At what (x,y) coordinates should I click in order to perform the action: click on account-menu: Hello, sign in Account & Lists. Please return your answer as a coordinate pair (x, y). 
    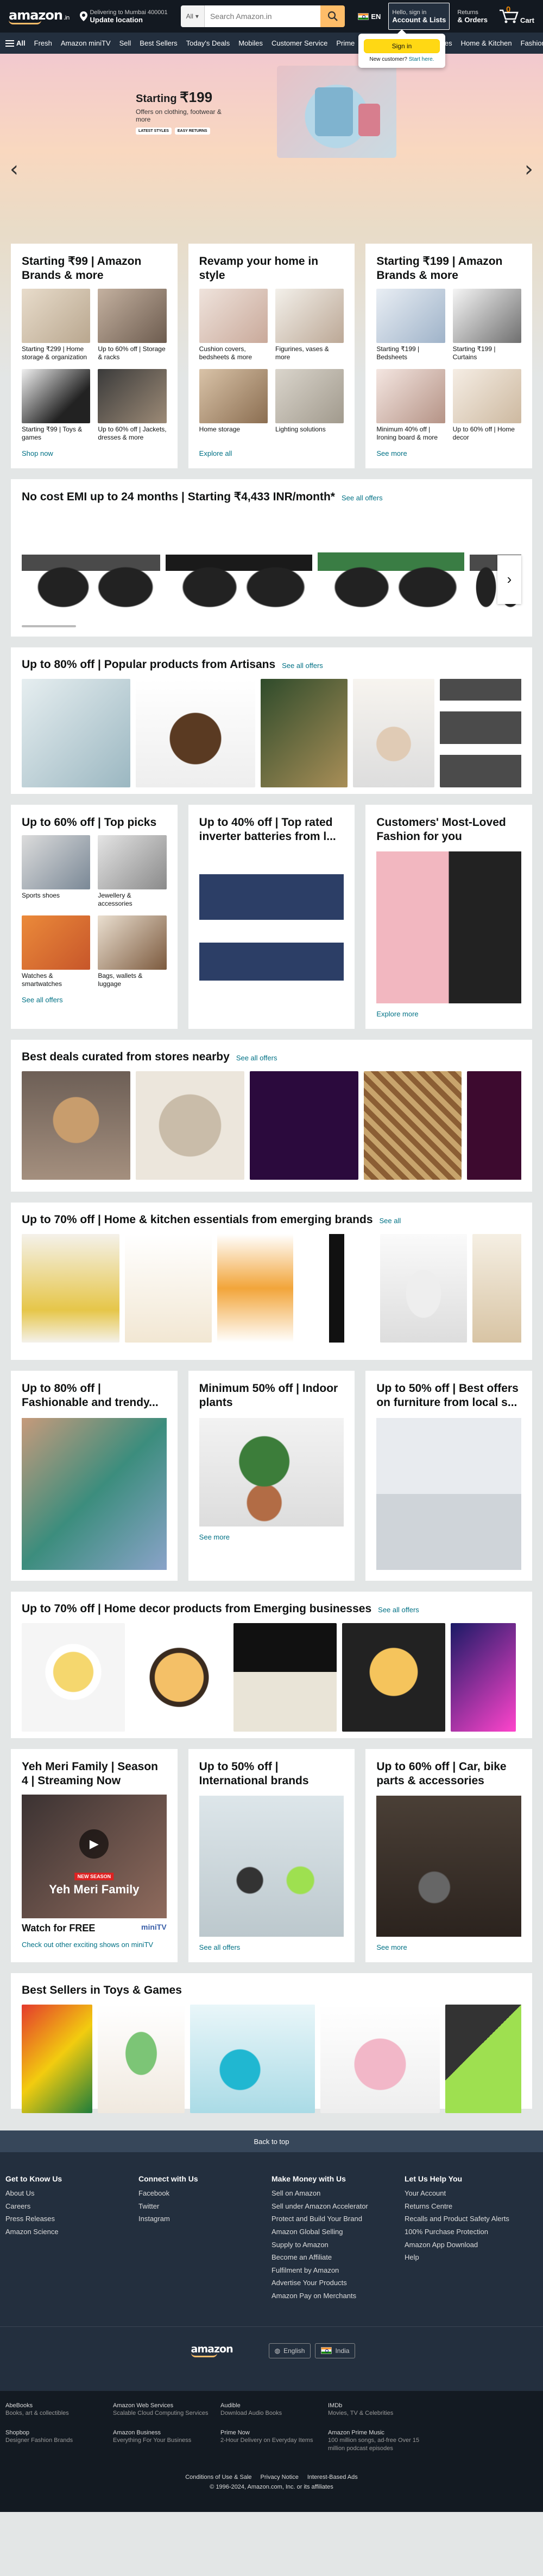
    Looking at the image, I should click on (419, 16).